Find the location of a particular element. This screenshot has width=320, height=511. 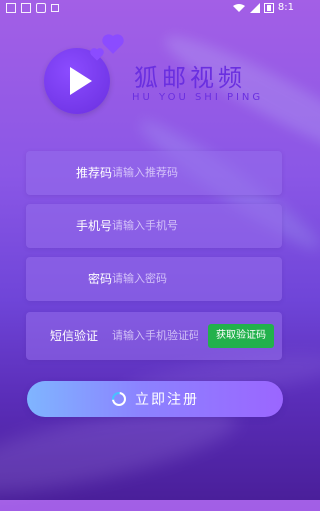

phone-label: 手机号 is located at coordinates (93, 226).